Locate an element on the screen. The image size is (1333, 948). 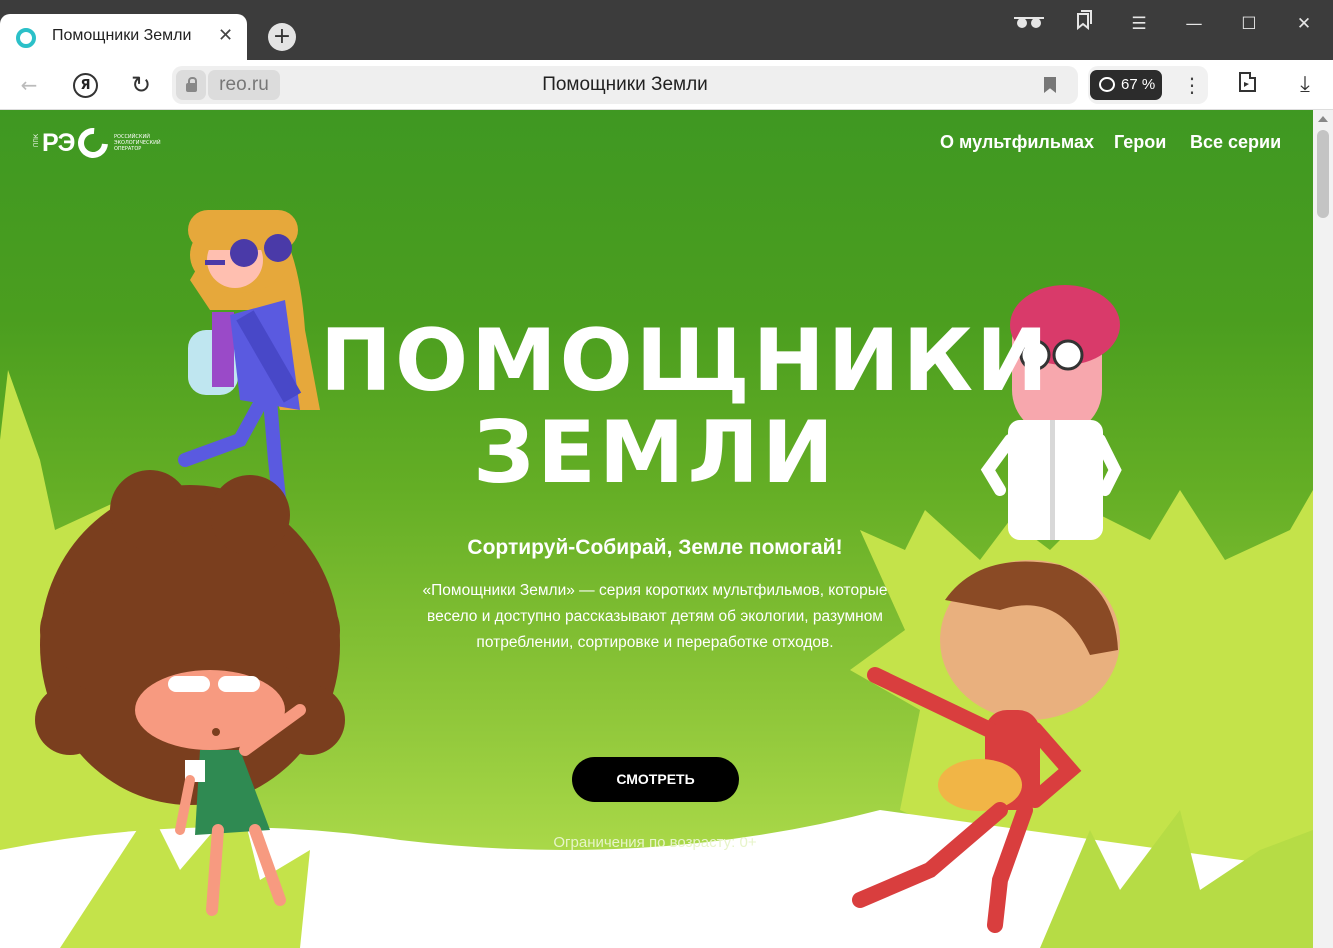
address-bar: reo.ru Помощники Земли is located at coordinates (625, 85).